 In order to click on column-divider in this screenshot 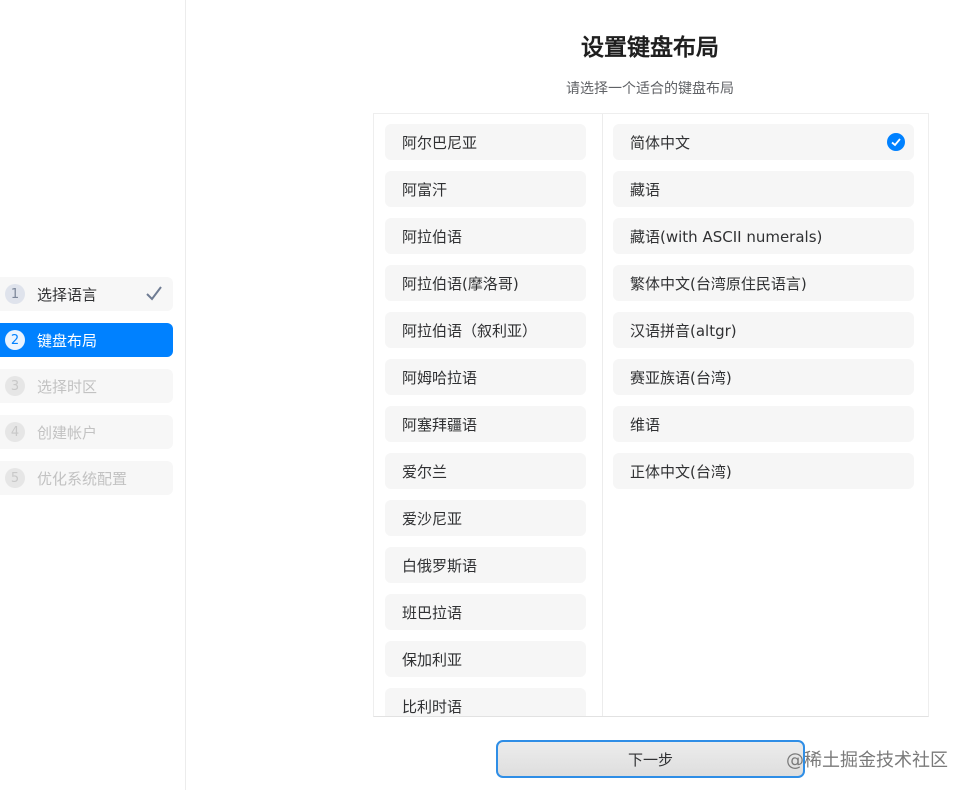, I will do `click(602, 415)`.